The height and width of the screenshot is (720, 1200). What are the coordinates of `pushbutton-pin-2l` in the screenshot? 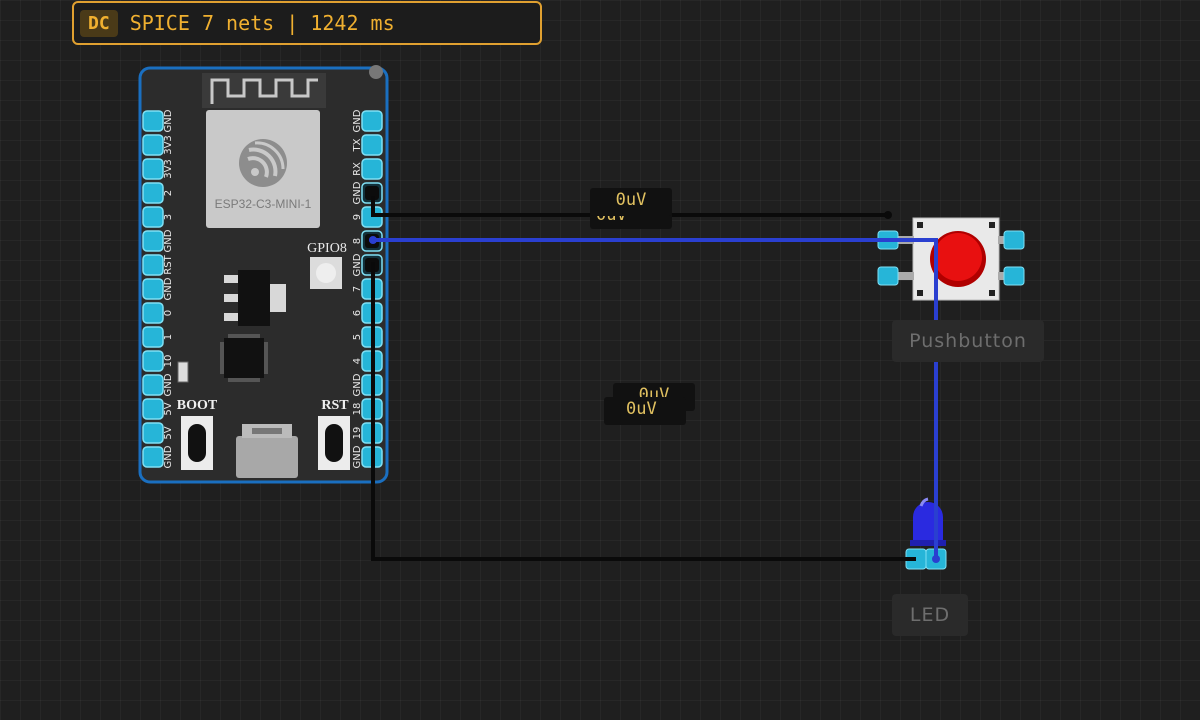 It's located at (888, 276).